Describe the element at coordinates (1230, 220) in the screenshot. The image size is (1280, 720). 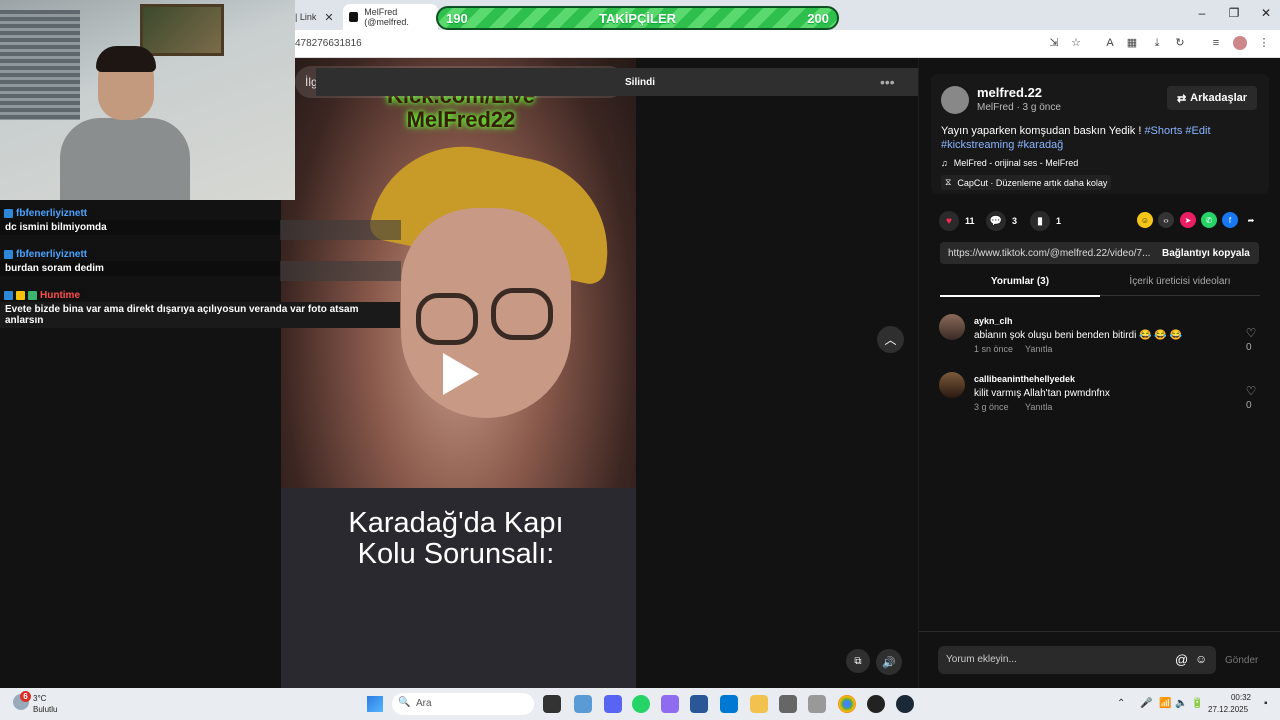
I see `facebook-icon: f` at that location.